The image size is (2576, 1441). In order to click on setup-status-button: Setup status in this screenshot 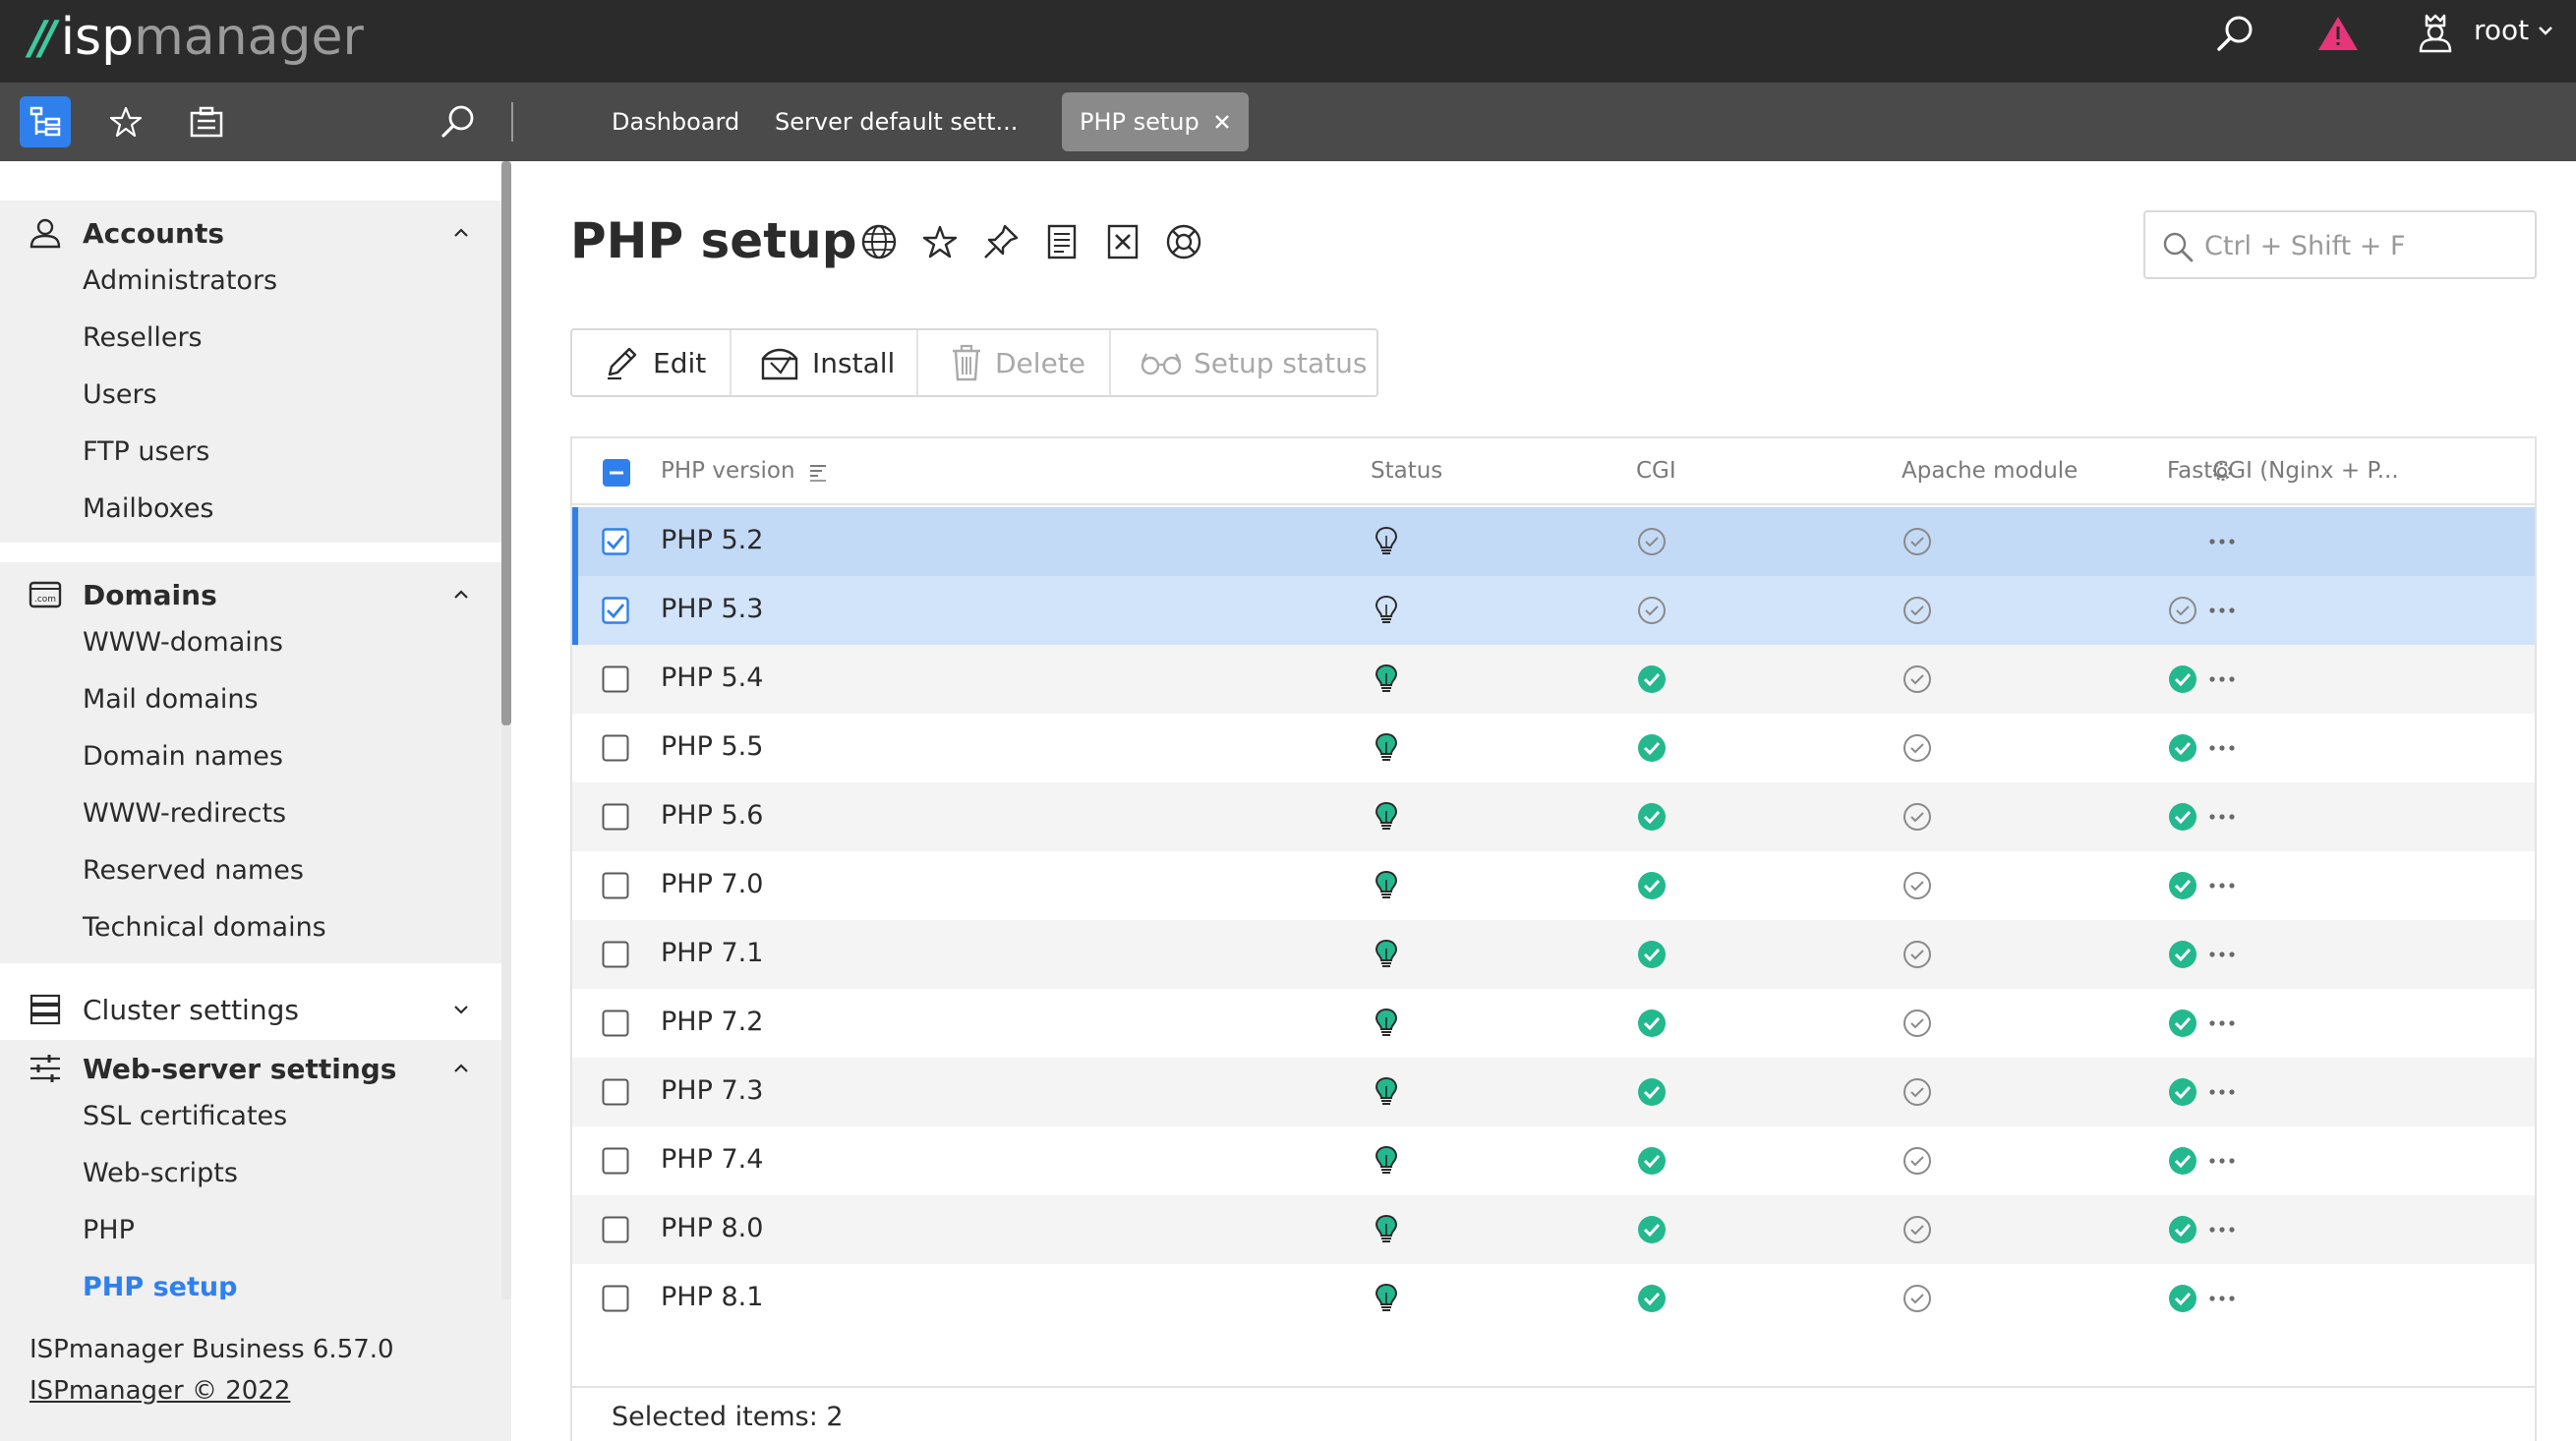, I will do `click(1243, 363)`.